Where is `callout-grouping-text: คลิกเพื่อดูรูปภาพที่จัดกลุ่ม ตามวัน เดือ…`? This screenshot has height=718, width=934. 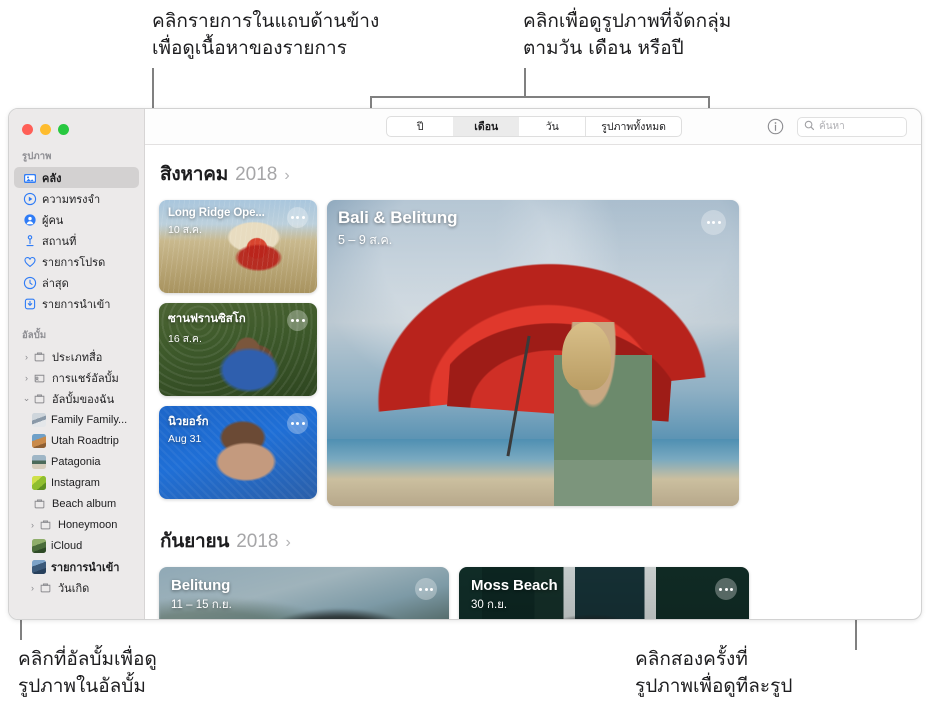 callout-grouping-text: คลิกเพื่อดูรูปภาพที่จัดกลุ่ม ตามวัน เดือ… is located at coordinates (627, 34).